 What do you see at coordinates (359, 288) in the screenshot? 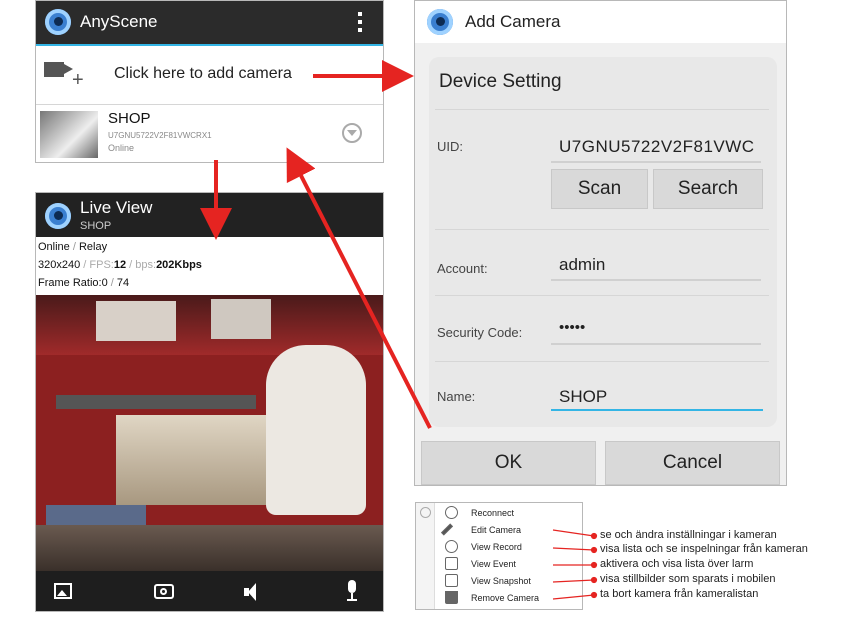
I see `arrow-to-item-menu` at bounding box center [359, 288].